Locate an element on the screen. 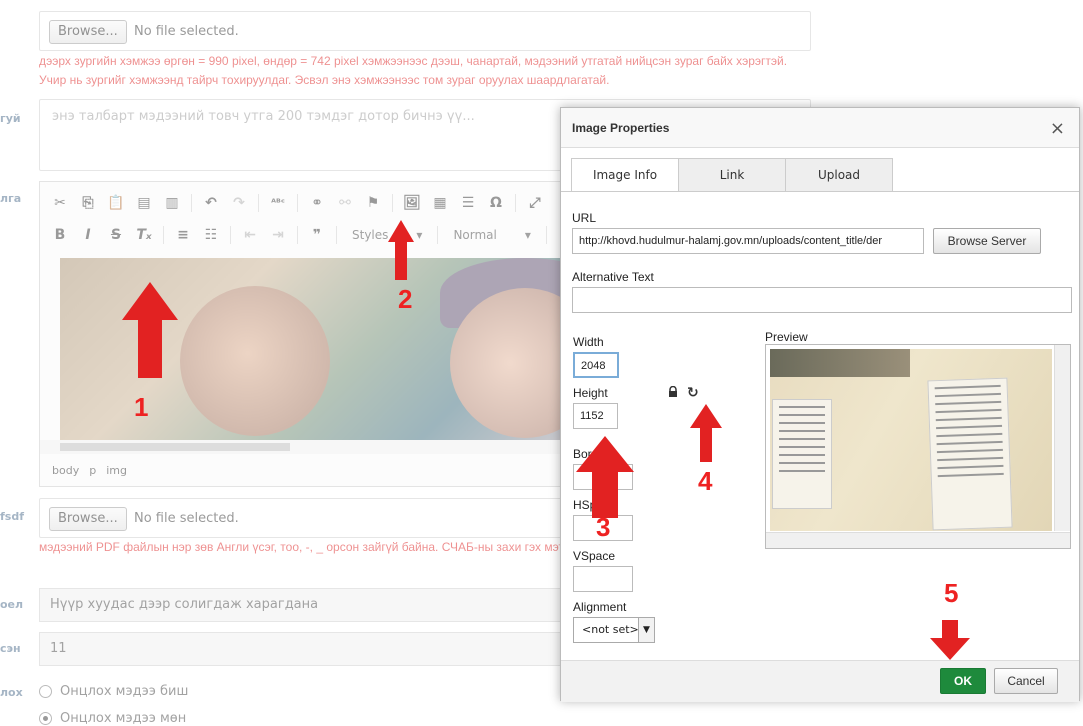 The image size is (1083, 726). reset-size-icon: ↻ is located at coordinates (693, 393).